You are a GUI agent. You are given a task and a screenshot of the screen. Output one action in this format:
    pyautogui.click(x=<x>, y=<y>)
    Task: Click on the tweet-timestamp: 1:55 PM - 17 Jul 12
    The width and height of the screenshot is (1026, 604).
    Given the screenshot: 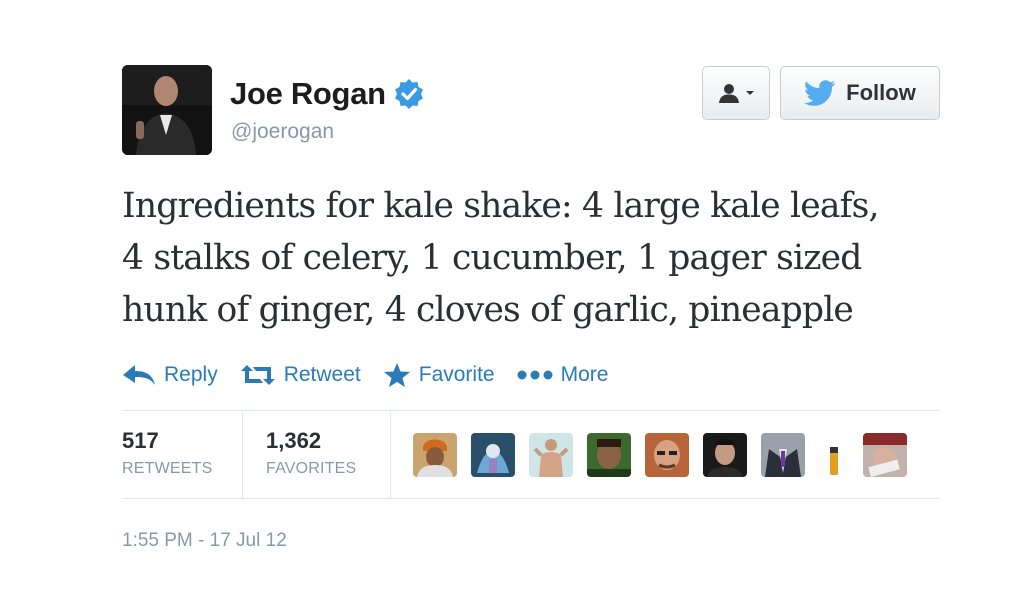 What is the action you would take?
    pyautogui.click(x=204, y=541)
    